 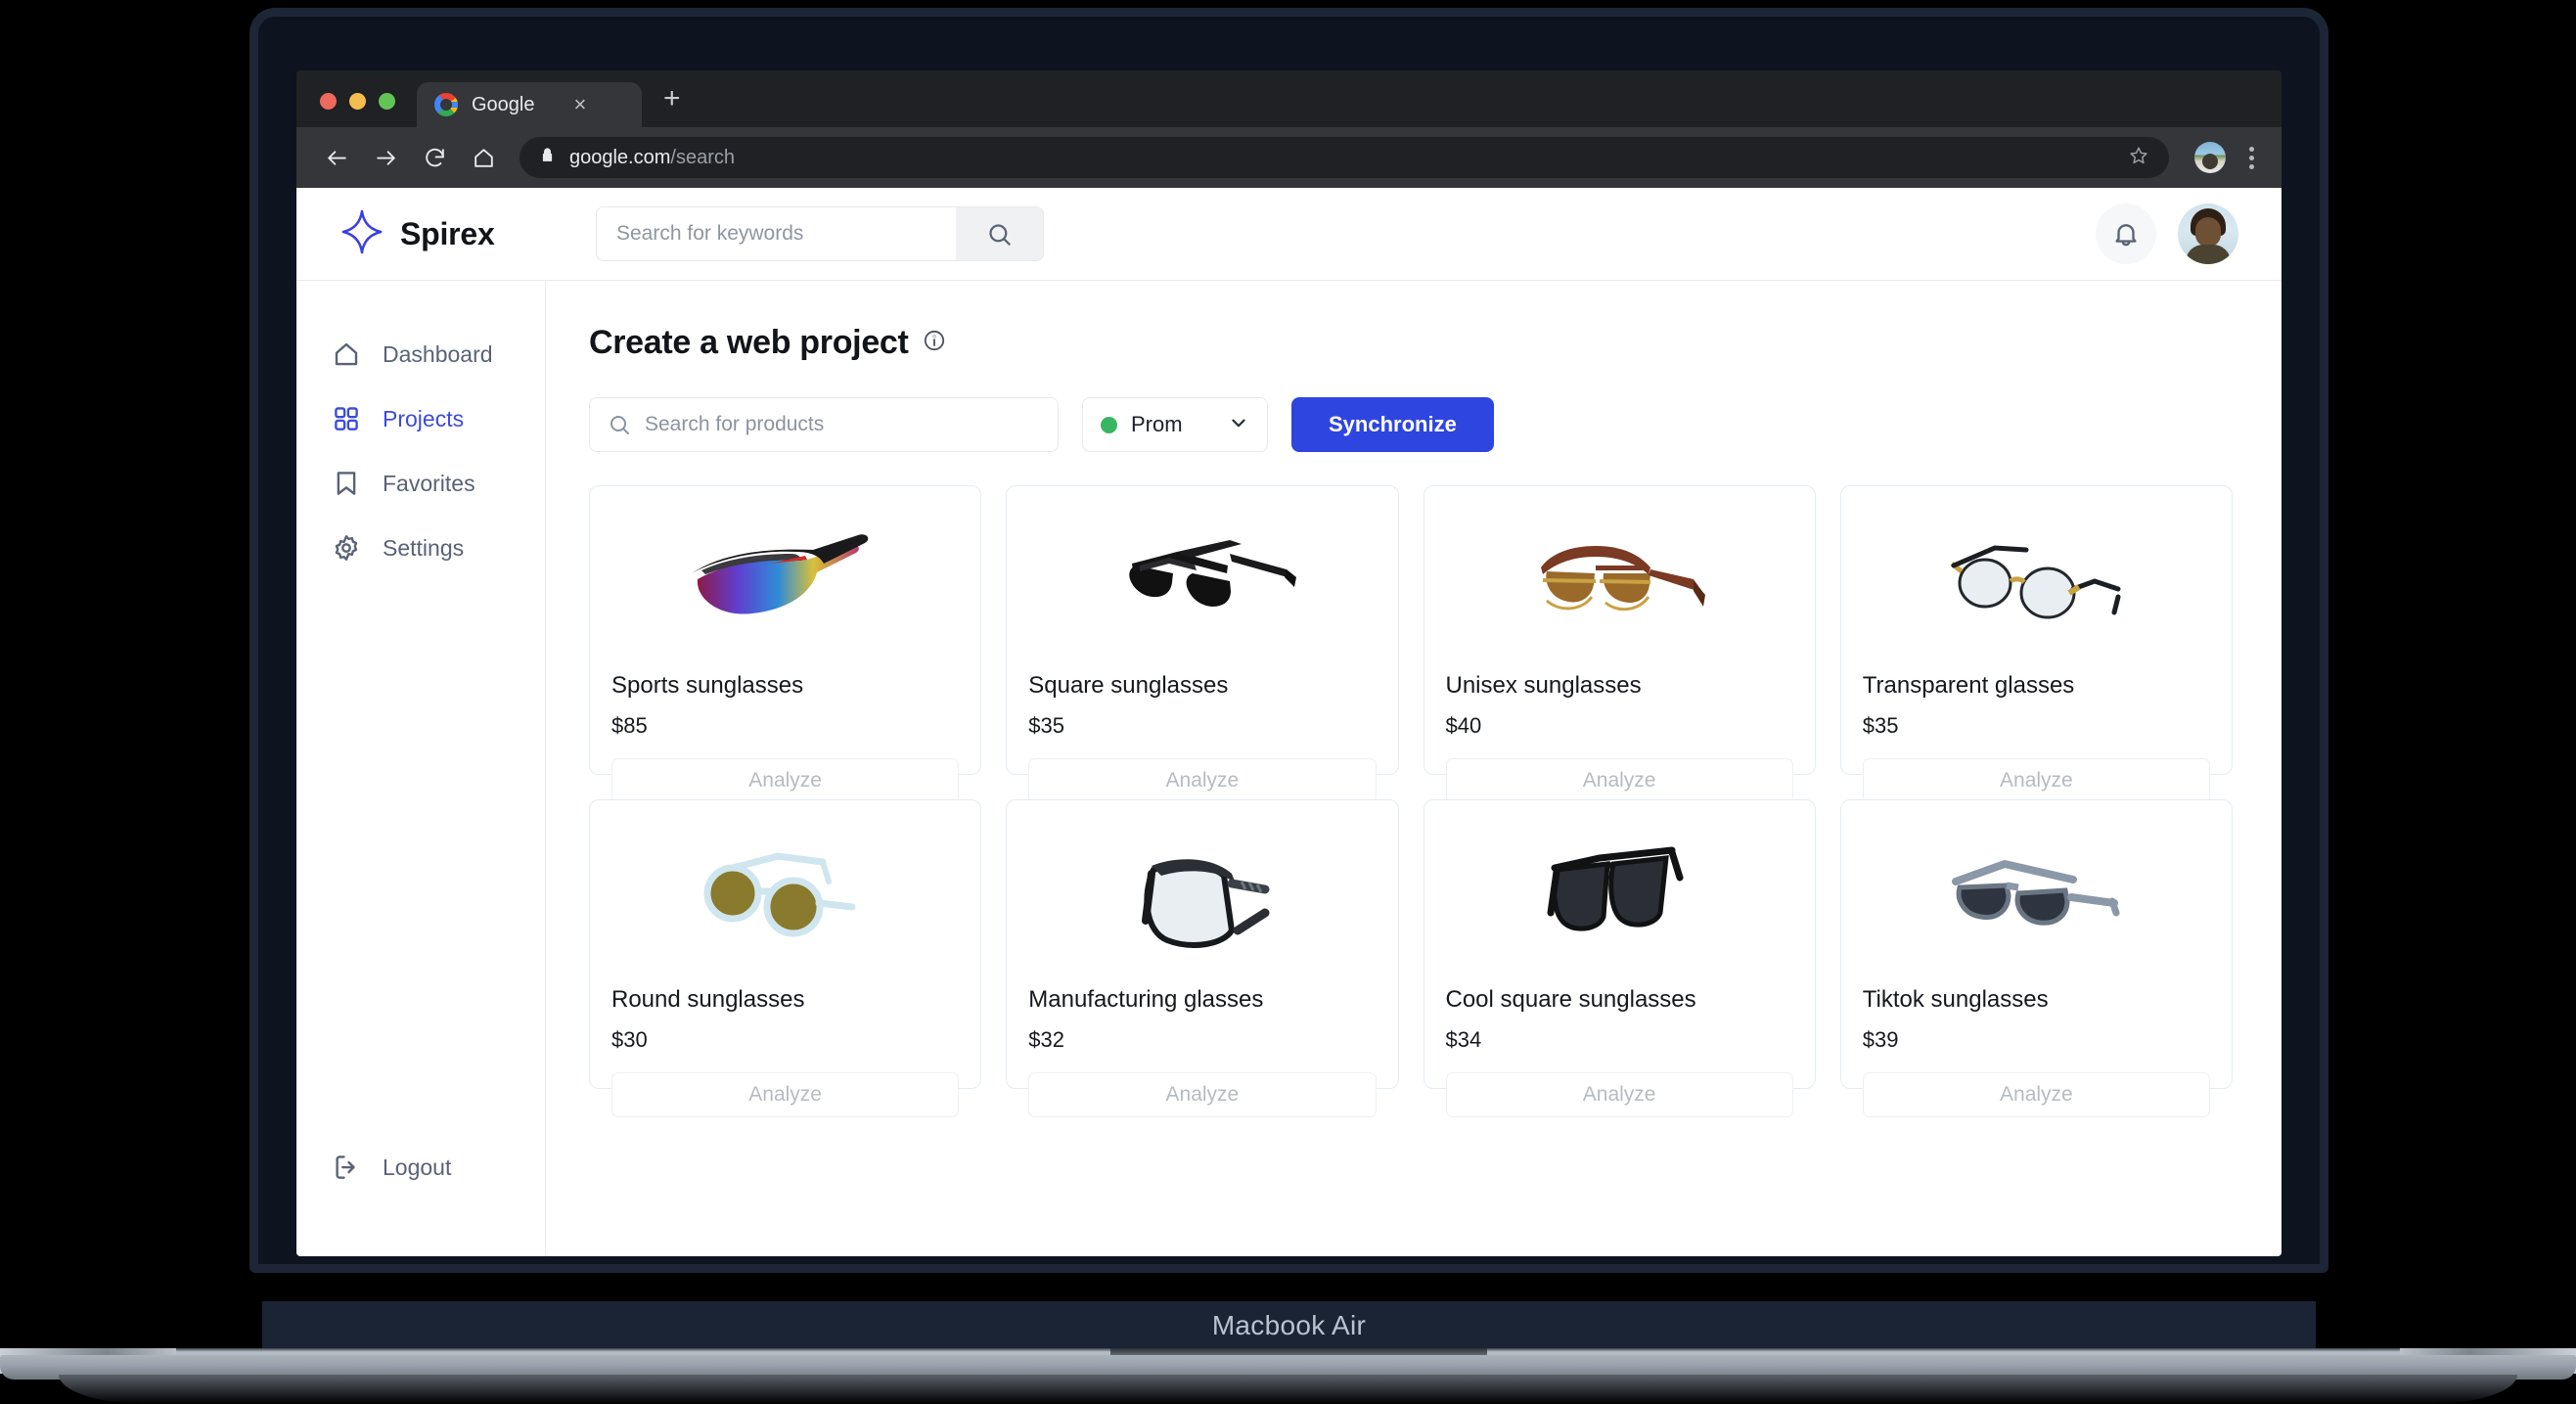 I want to click on unisex-sunglasses-image, so click(x=1619, y=581).